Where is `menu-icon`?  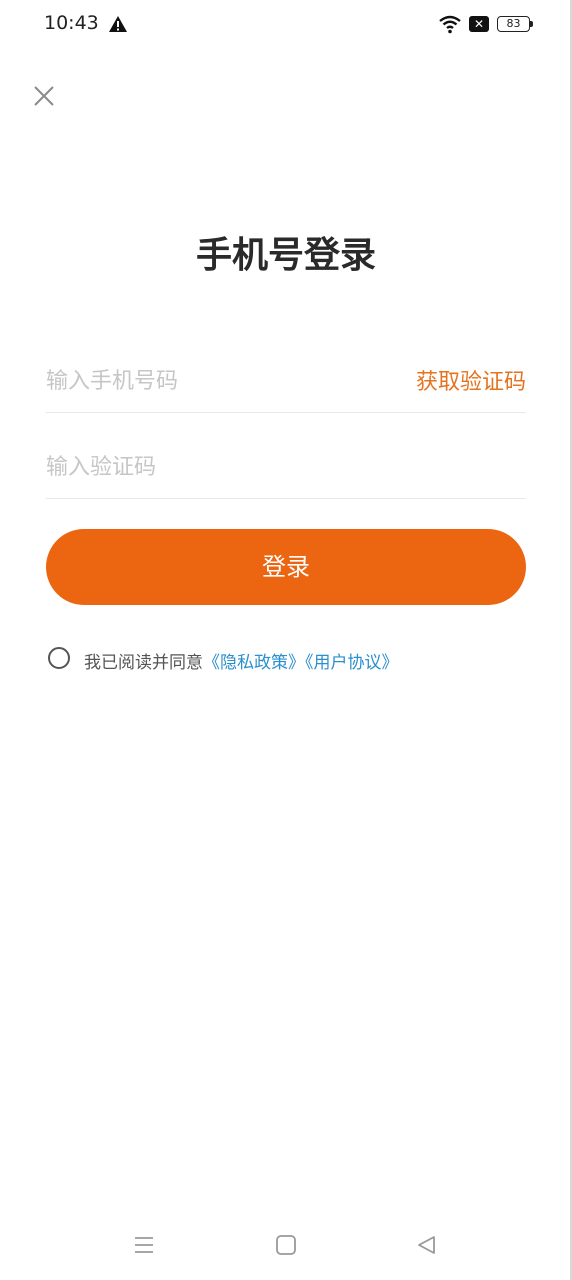
menu-icon is located at coordinates (144, 1245).